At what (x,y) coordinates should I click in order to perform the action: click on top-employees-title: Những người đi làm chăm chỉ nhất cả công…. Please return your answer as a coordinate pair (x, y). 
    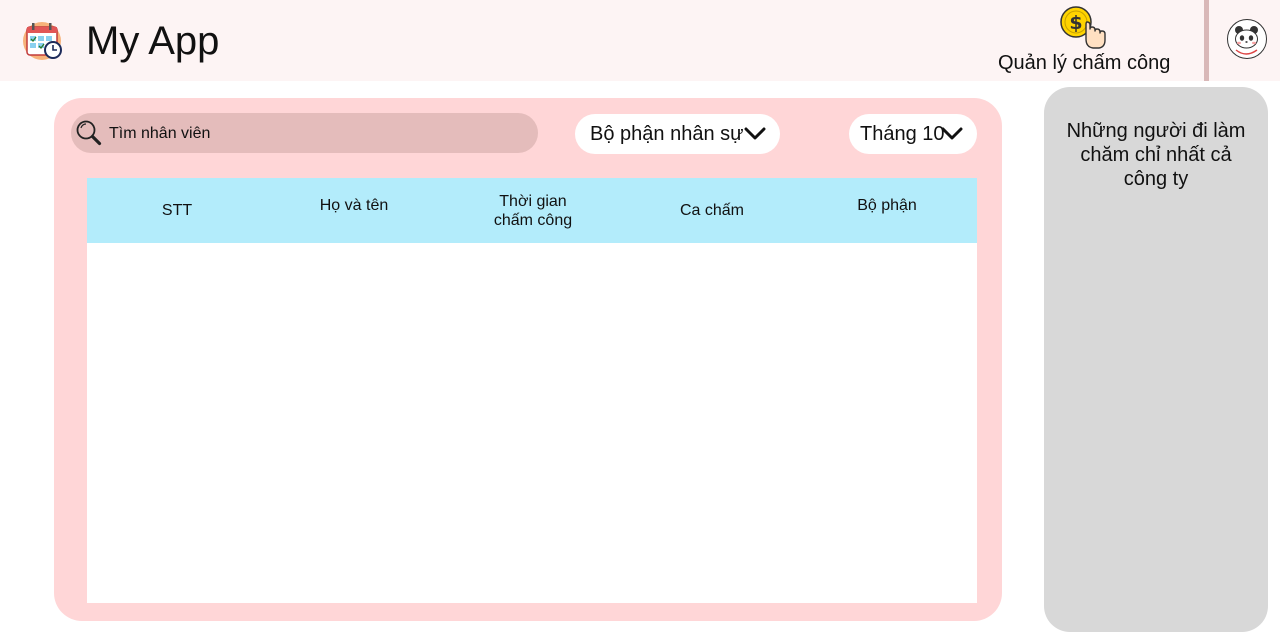
    Looking at the image, I should click on (1156, 155).